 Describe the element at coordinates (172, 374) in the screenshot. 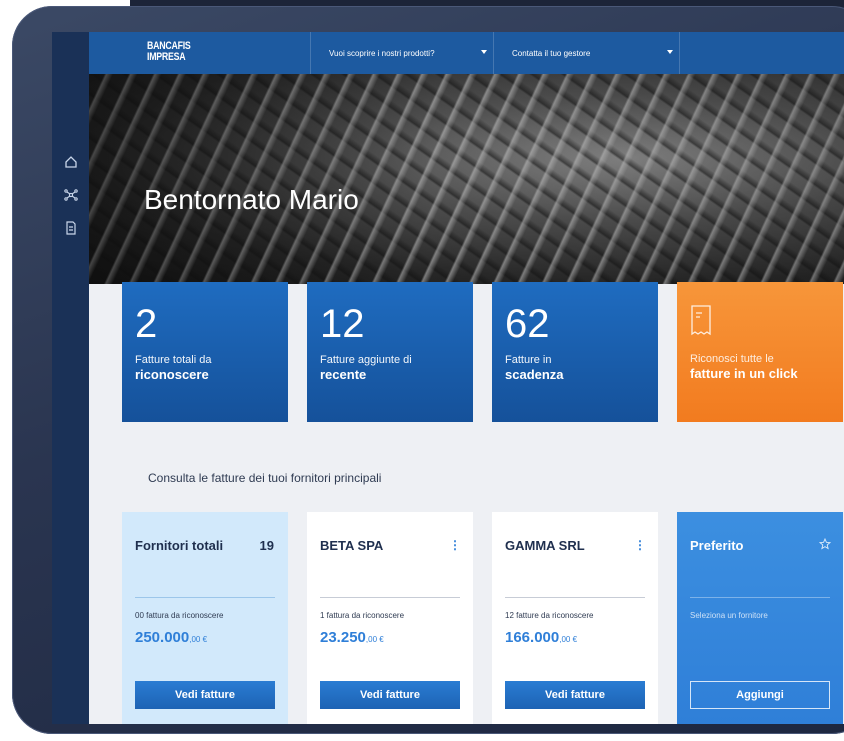

I see `tile-label-bold: riconoscere` at that location.